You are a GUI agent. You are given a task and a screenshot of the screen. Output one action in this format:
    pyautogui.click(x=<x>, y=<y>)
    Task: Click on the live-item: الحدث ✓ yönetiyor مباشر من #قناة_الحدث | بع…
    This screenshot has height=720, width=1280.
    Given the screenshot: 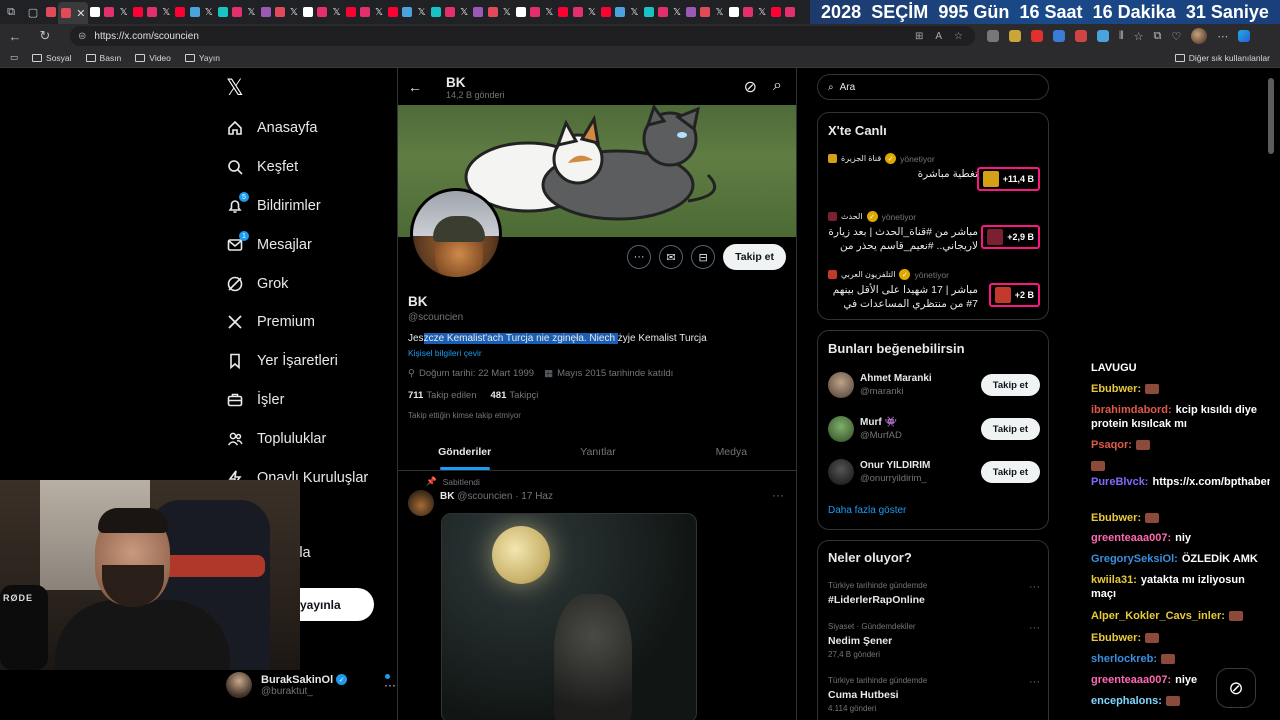 What is the action you would take?
    pyautogui.click(x=934, y=232)
    